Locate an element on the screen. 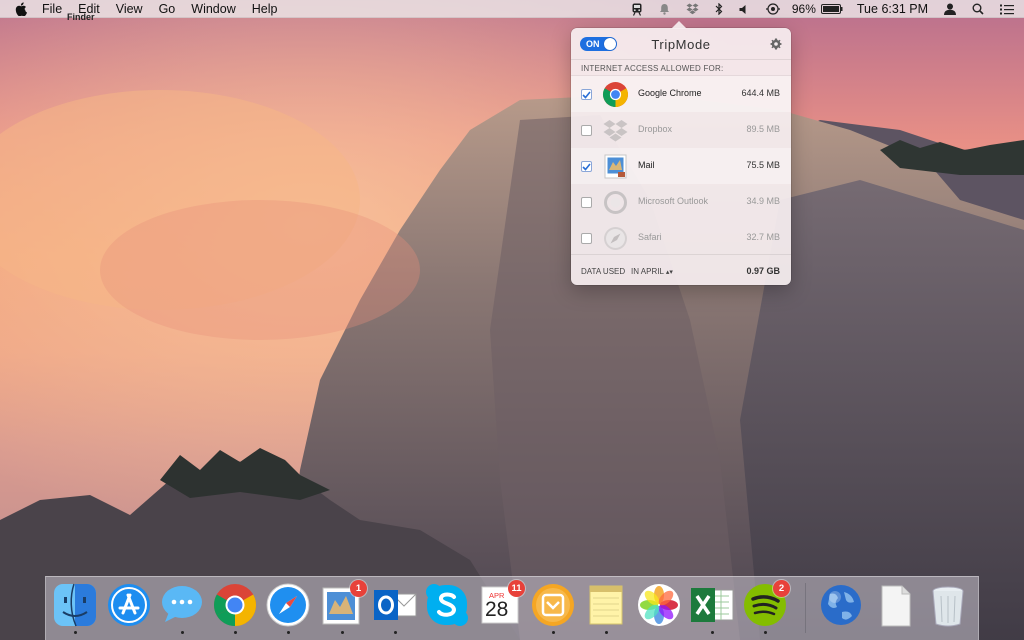 The height and width of the screenshot is (640, 1024). menu-window: Window is located at coordinates (213, 9).